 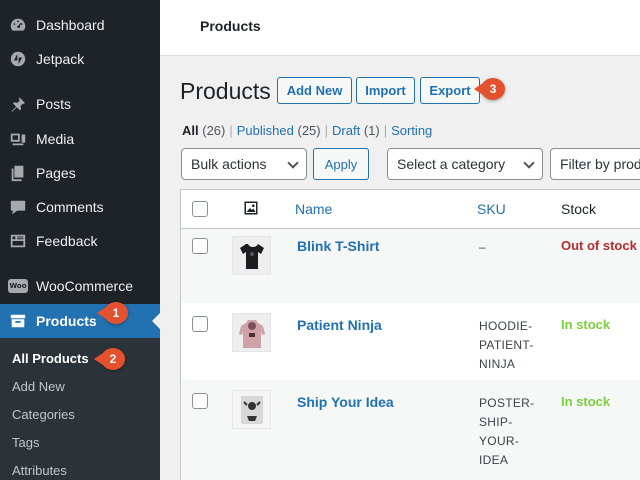 I want to click on jetpack-icon, so click(x=18, y=59).